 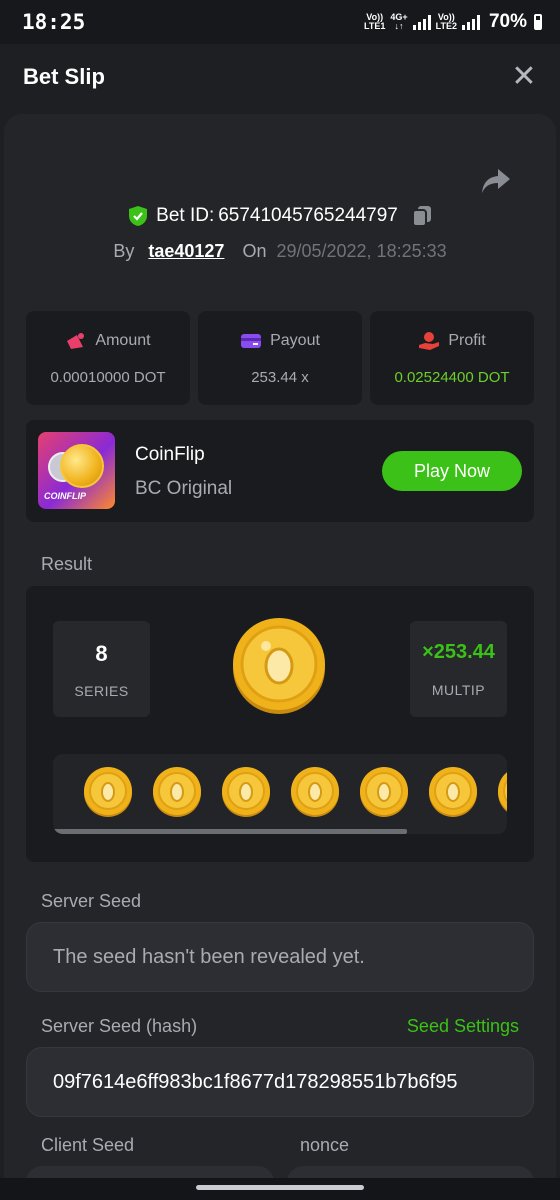 I want to click on profit-label: Profit, so click(x=467, y=340).